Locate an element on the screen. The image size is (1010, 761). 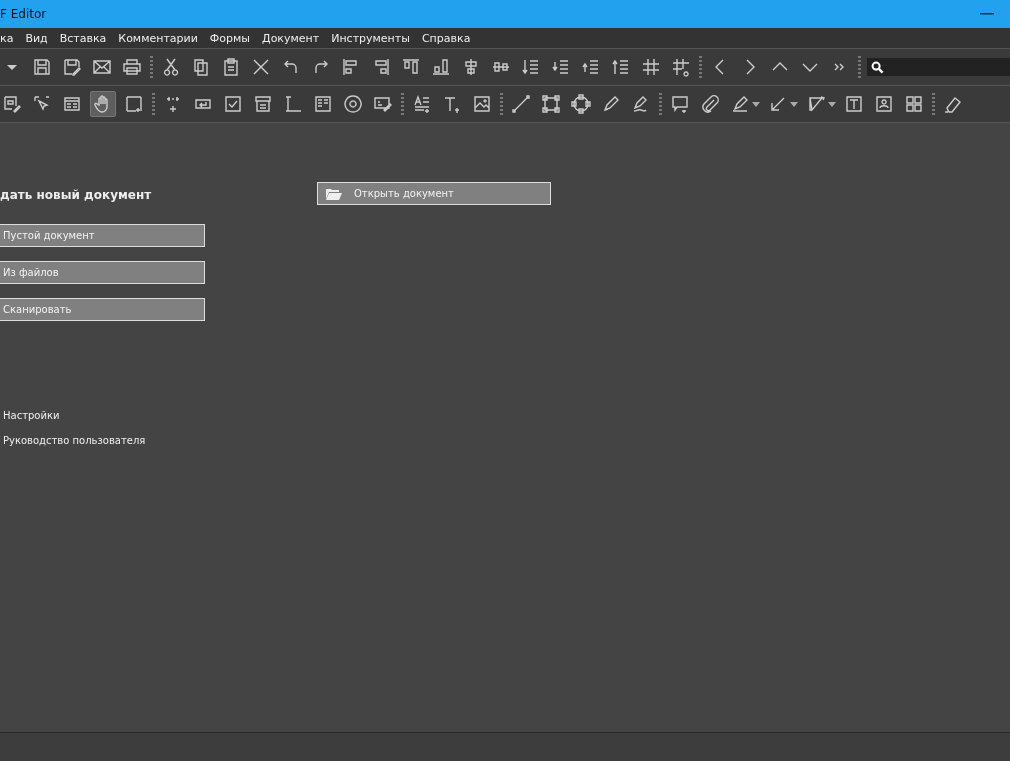
menu-item: ка is located at coordinates (7, 38).